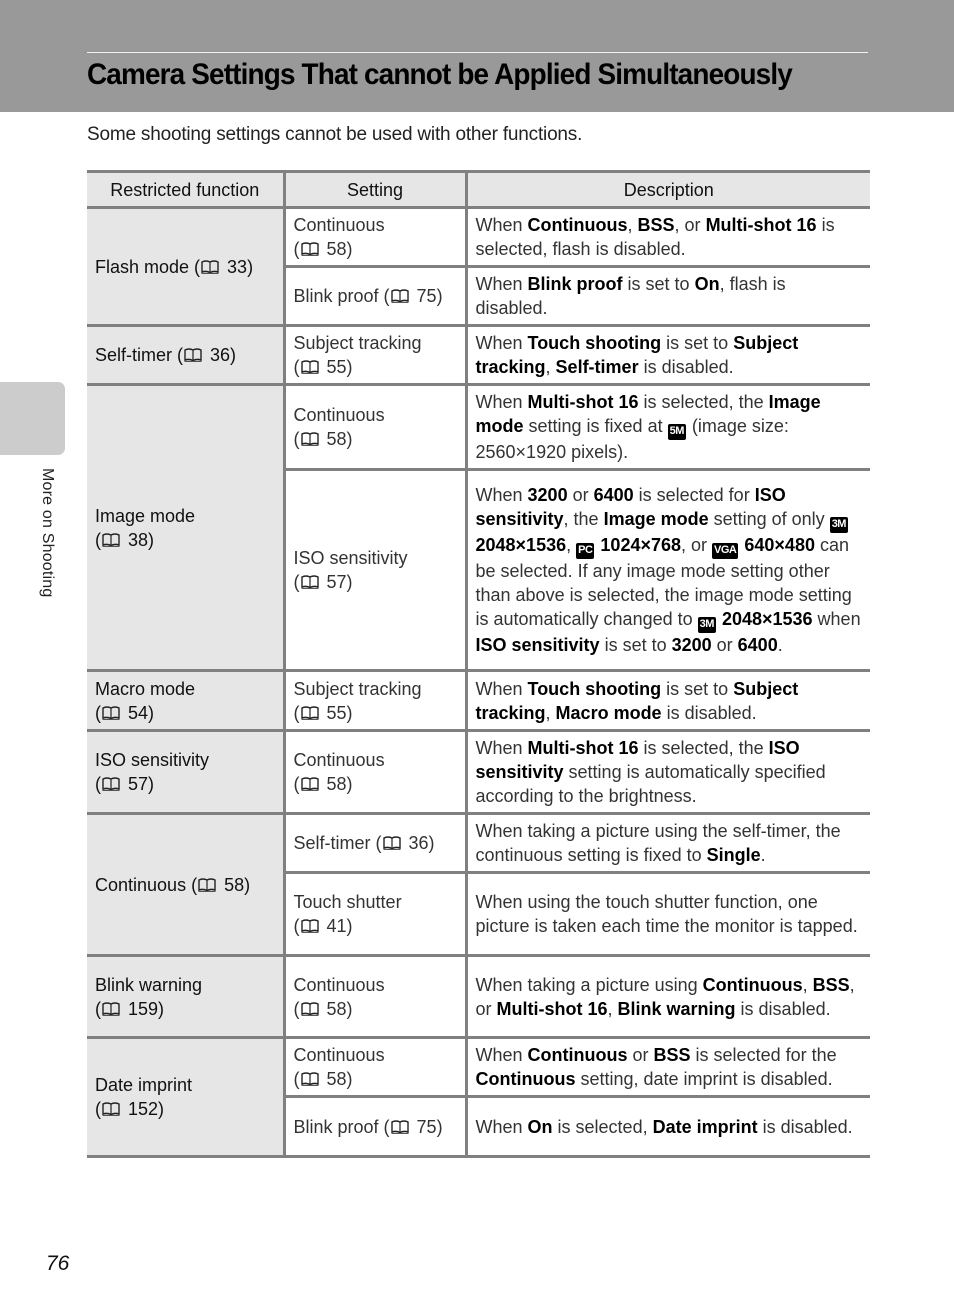 This screenshot has width=954, height=1314. Describe the element at coordinates (575, 284) in the screenshot. I see `bold-term: Blink proof` at that location.